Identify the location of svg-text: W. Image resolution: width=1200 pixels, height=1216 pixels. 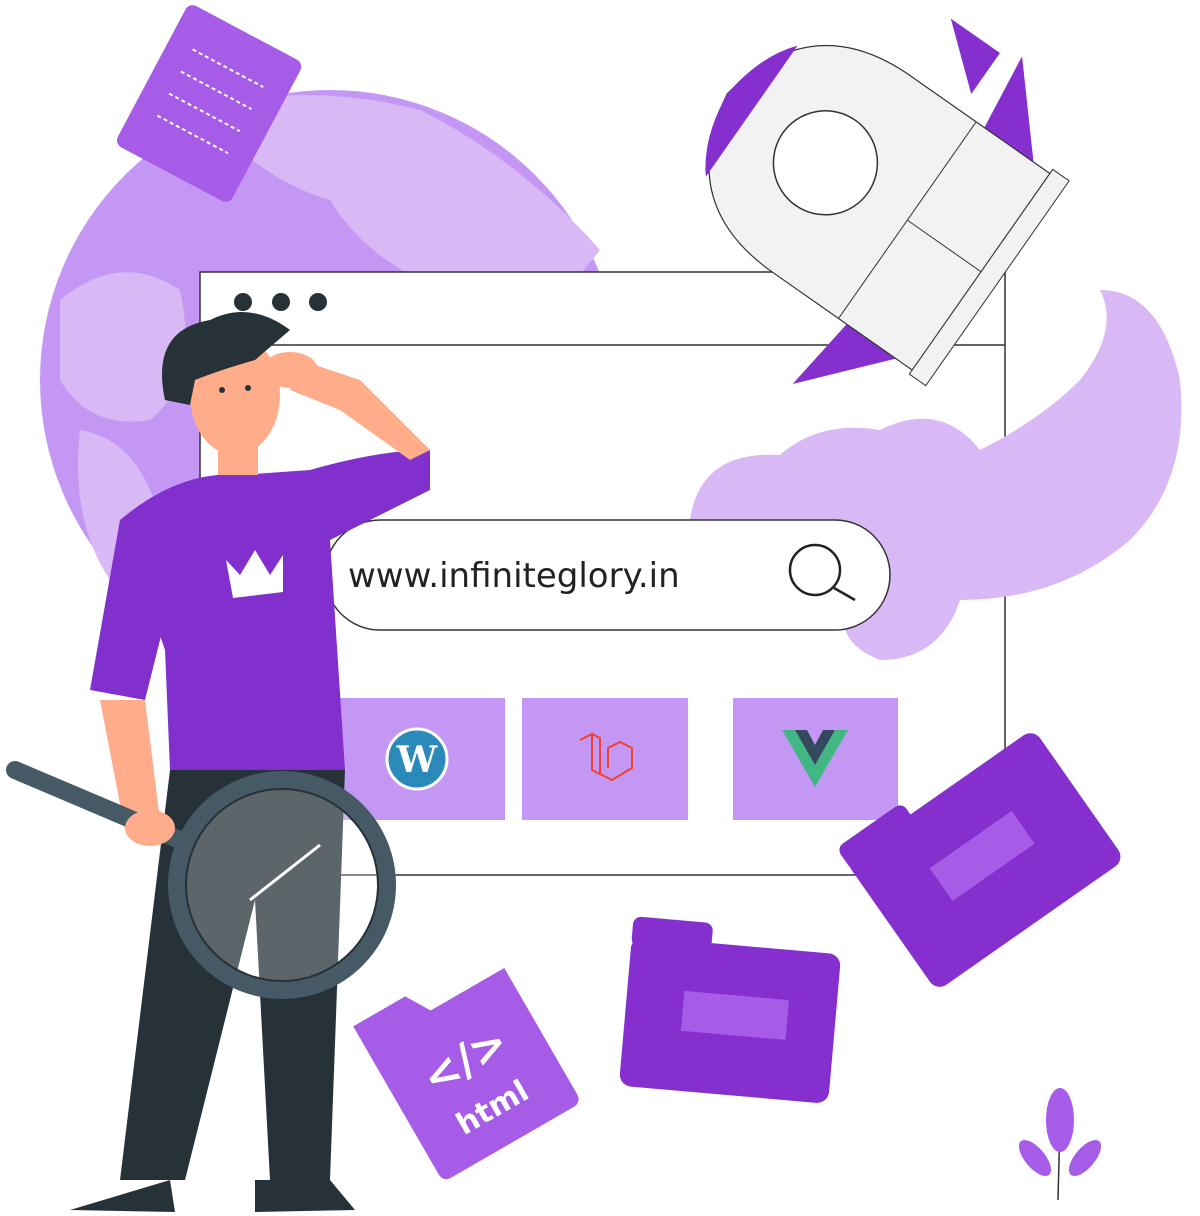
(417, 760).